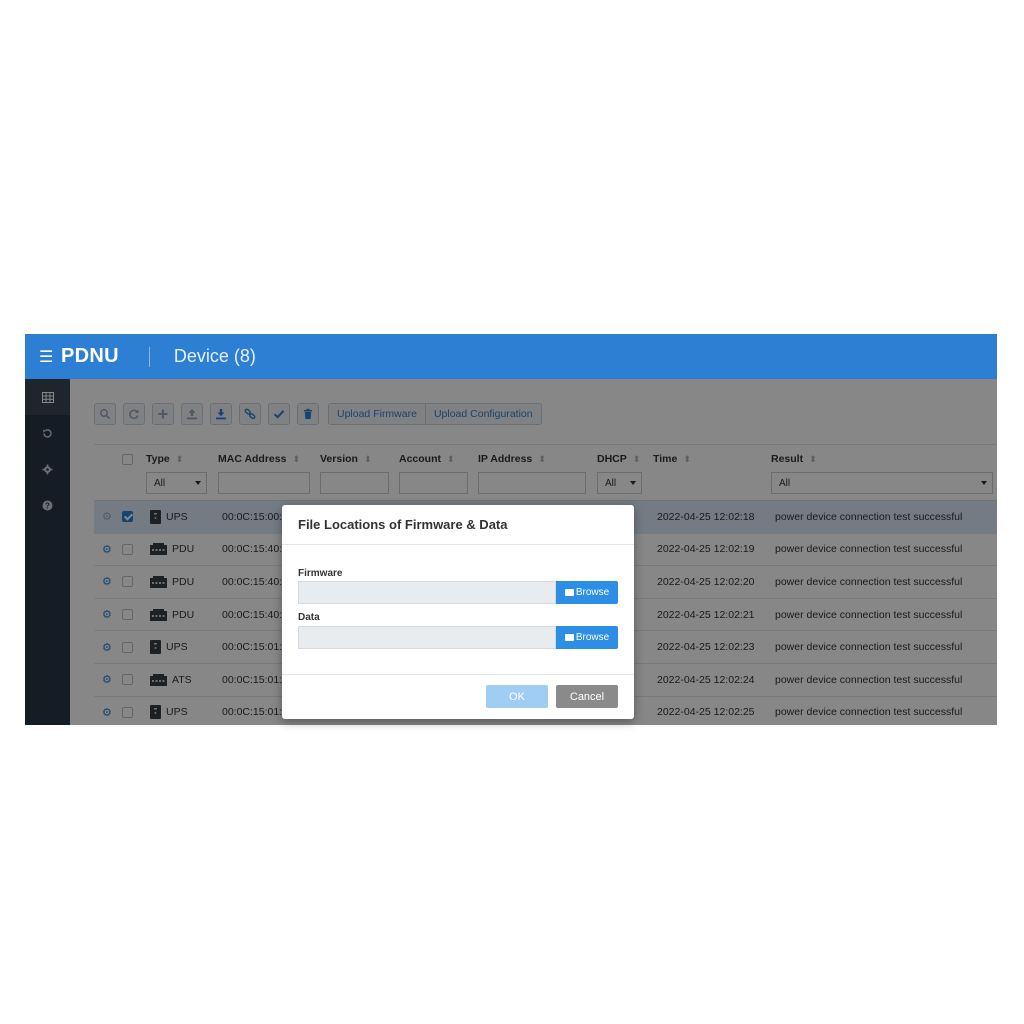 This screenshot has height=1024, width=1024. I want to click on column-header-ip: IP Address ⬍, so click(512, 459).